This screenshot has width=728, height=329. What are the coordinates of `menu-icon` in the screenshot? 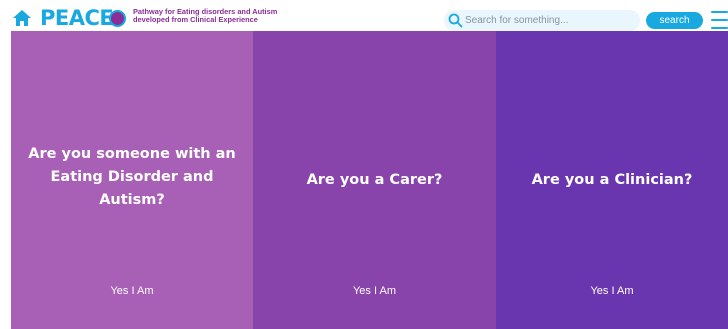 It's located at (719, 20).